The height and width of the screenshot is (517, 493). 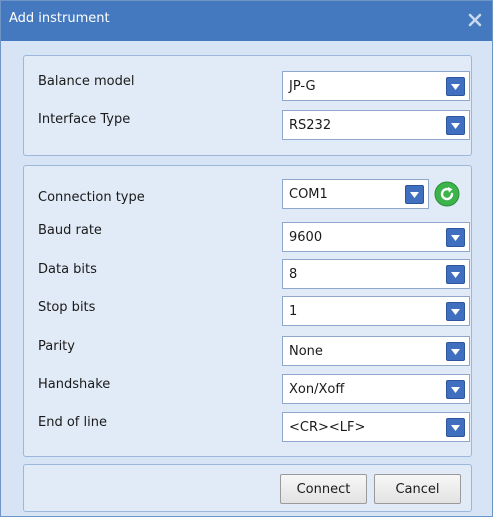 I want to click on interface-type-dropdown-button, so click(x=455, y=125).